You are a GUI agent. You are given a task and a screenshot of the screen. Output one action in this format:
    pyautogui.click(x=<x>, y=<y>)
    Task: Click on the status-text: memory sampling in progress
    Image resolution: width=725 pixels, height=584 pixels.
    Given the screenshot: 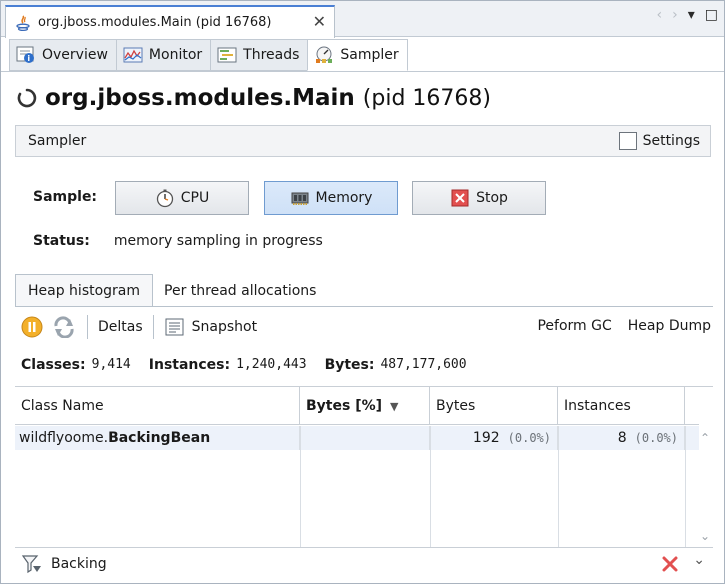 What is the action you would take?
    pyautogui.click(x=218, y=241)
    